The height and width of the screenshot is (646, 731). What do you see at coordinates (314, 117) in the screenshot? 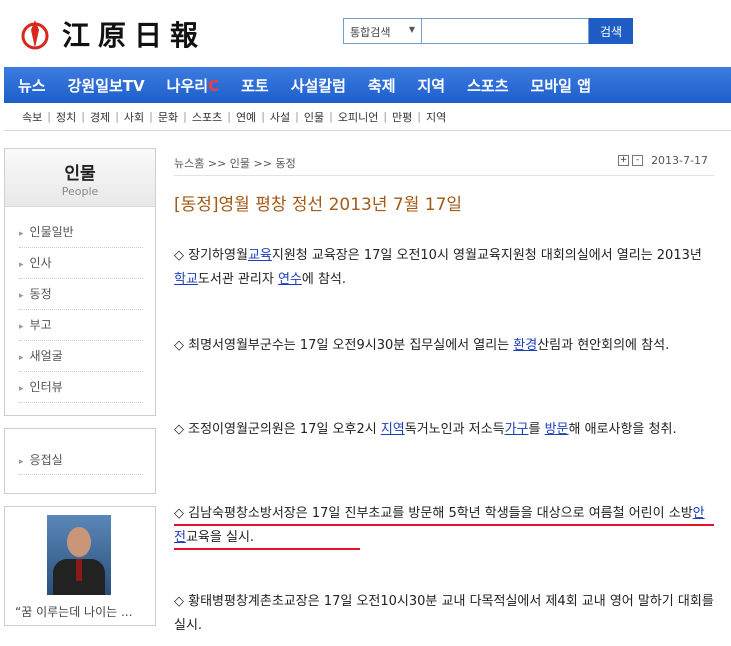
I see `sub-nav-item-8: 인물` at bounding box center [314, 117].